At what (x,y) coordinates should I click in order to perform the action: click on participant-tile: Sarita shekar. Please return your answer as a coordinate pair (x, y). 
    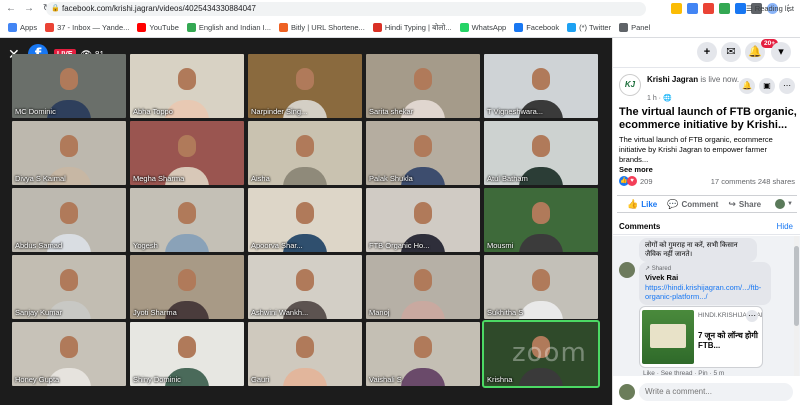
    Looking at the image, I should click on (423, 86).